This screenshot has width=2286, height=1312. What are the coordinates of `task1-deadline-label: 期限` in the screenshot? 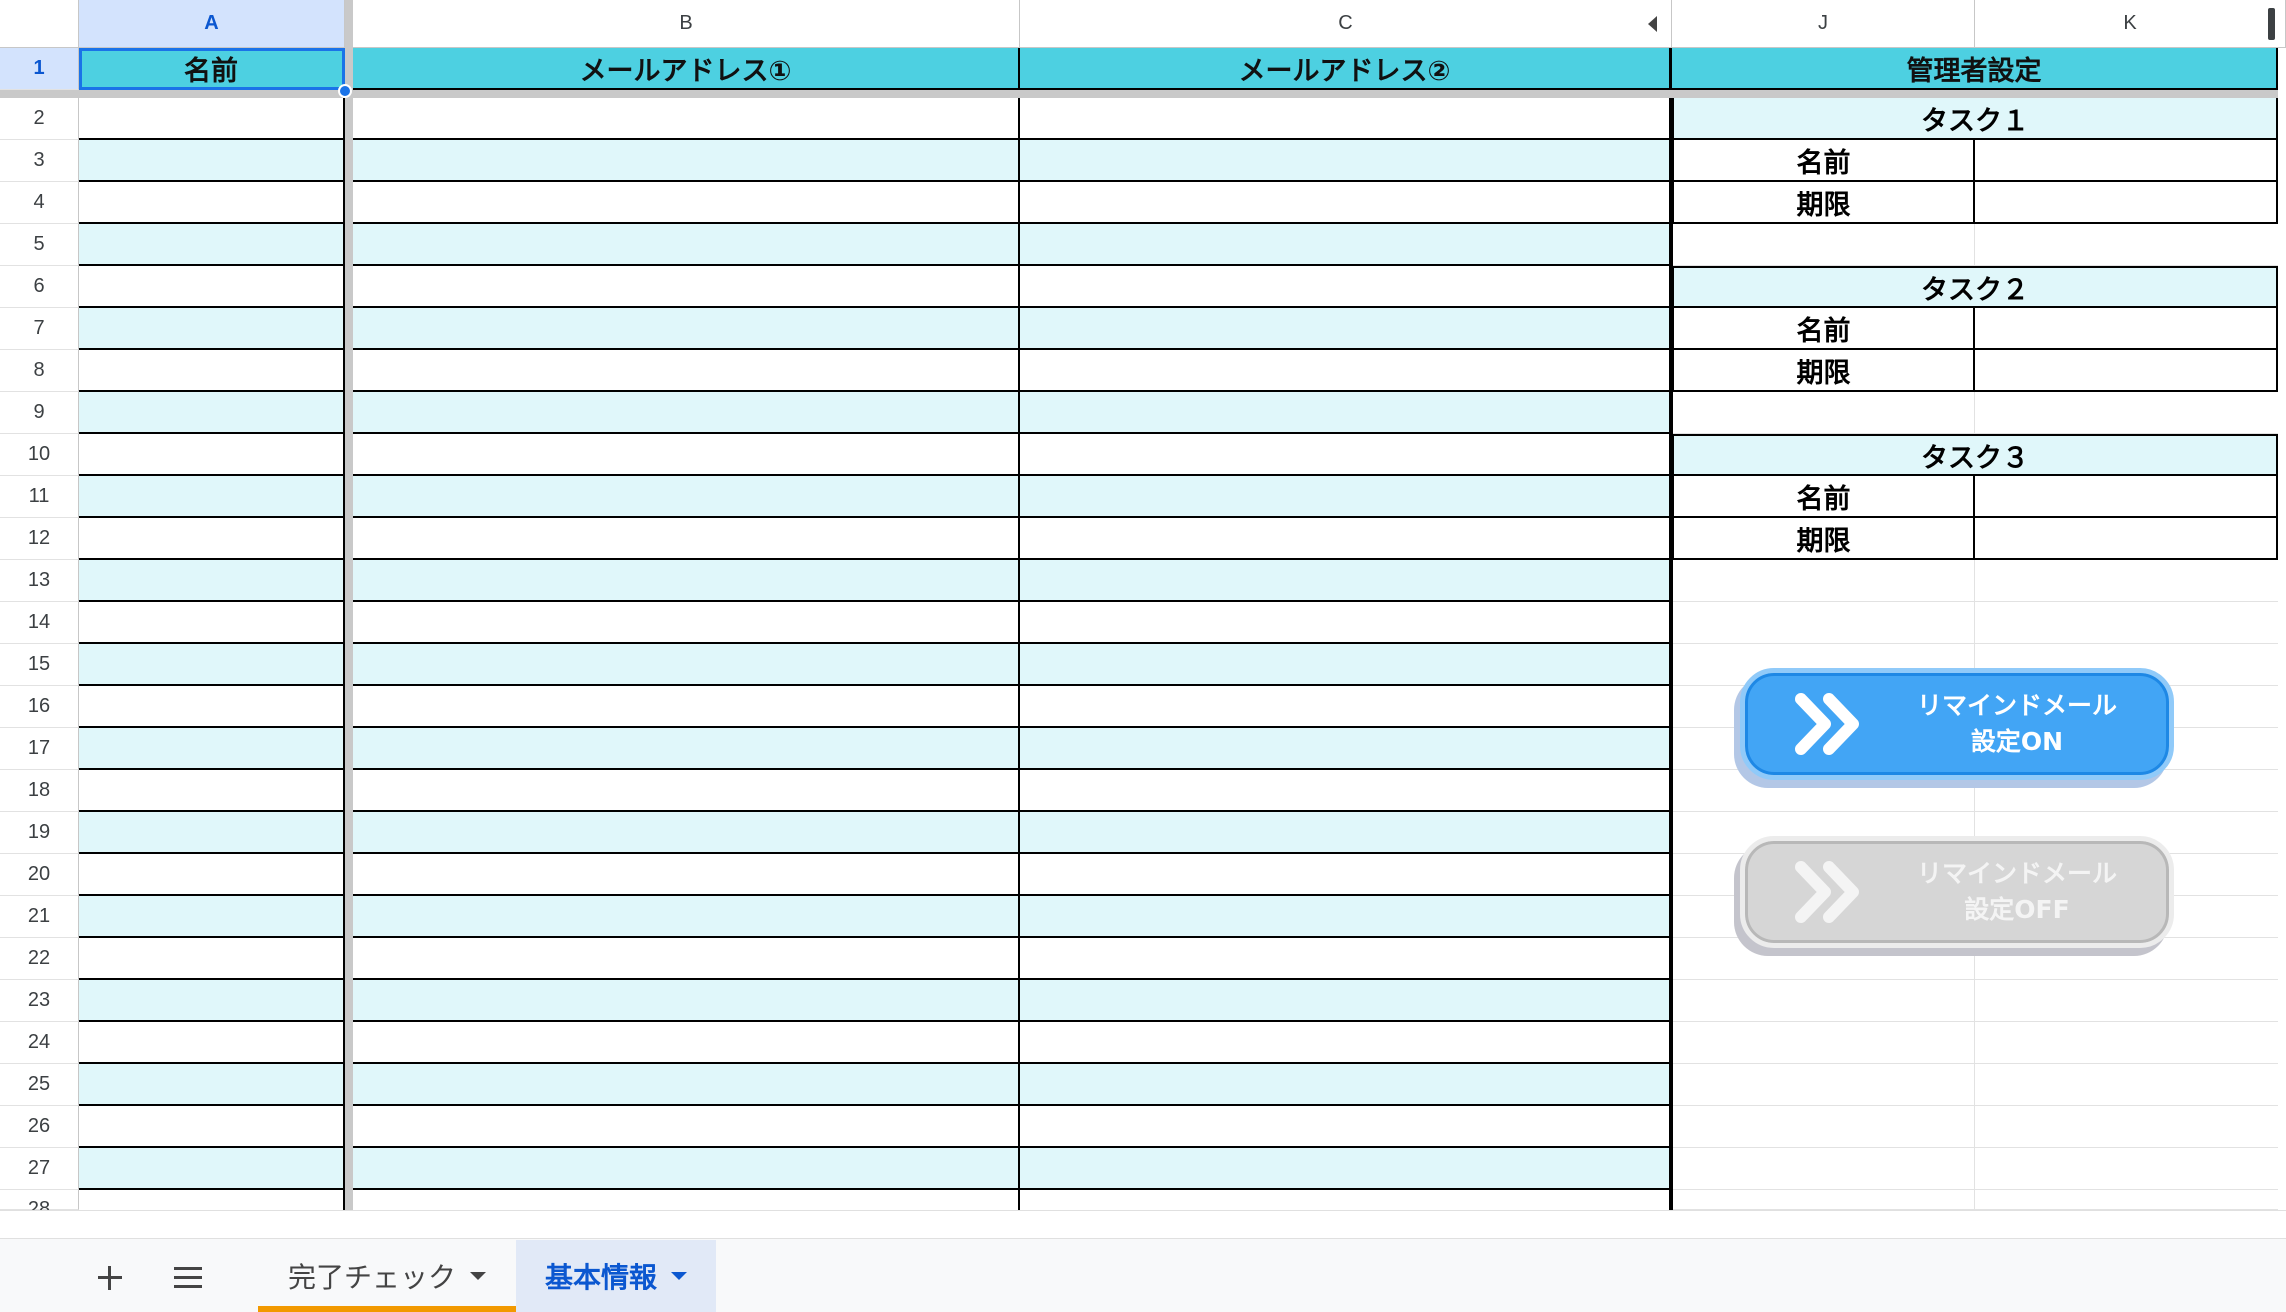 It's located at (1823, 203).